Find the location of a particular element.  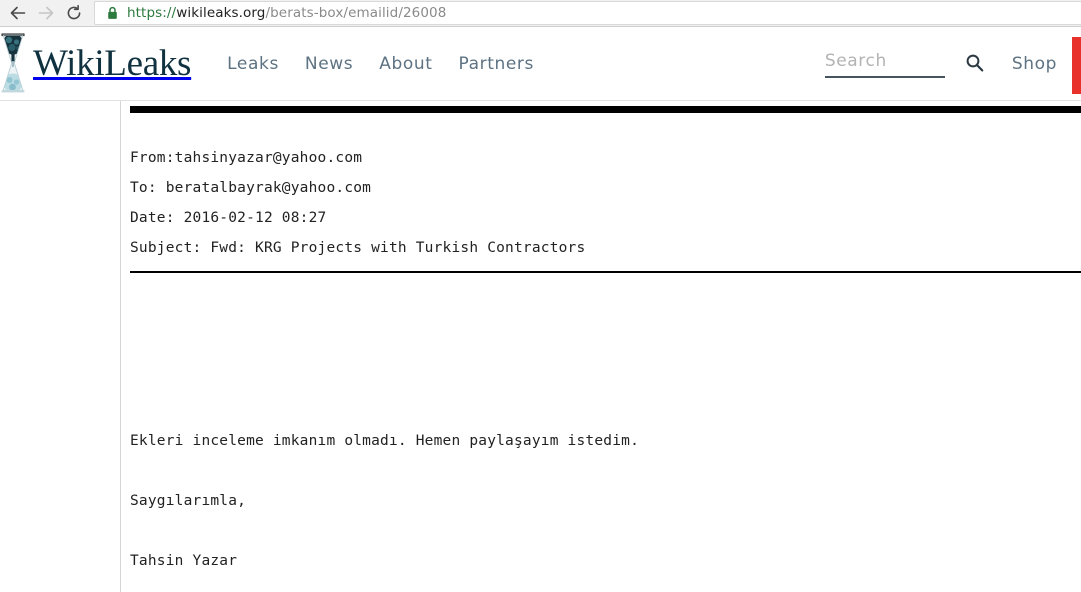

header-right-group: Shop is located at coordinates (952, 63).